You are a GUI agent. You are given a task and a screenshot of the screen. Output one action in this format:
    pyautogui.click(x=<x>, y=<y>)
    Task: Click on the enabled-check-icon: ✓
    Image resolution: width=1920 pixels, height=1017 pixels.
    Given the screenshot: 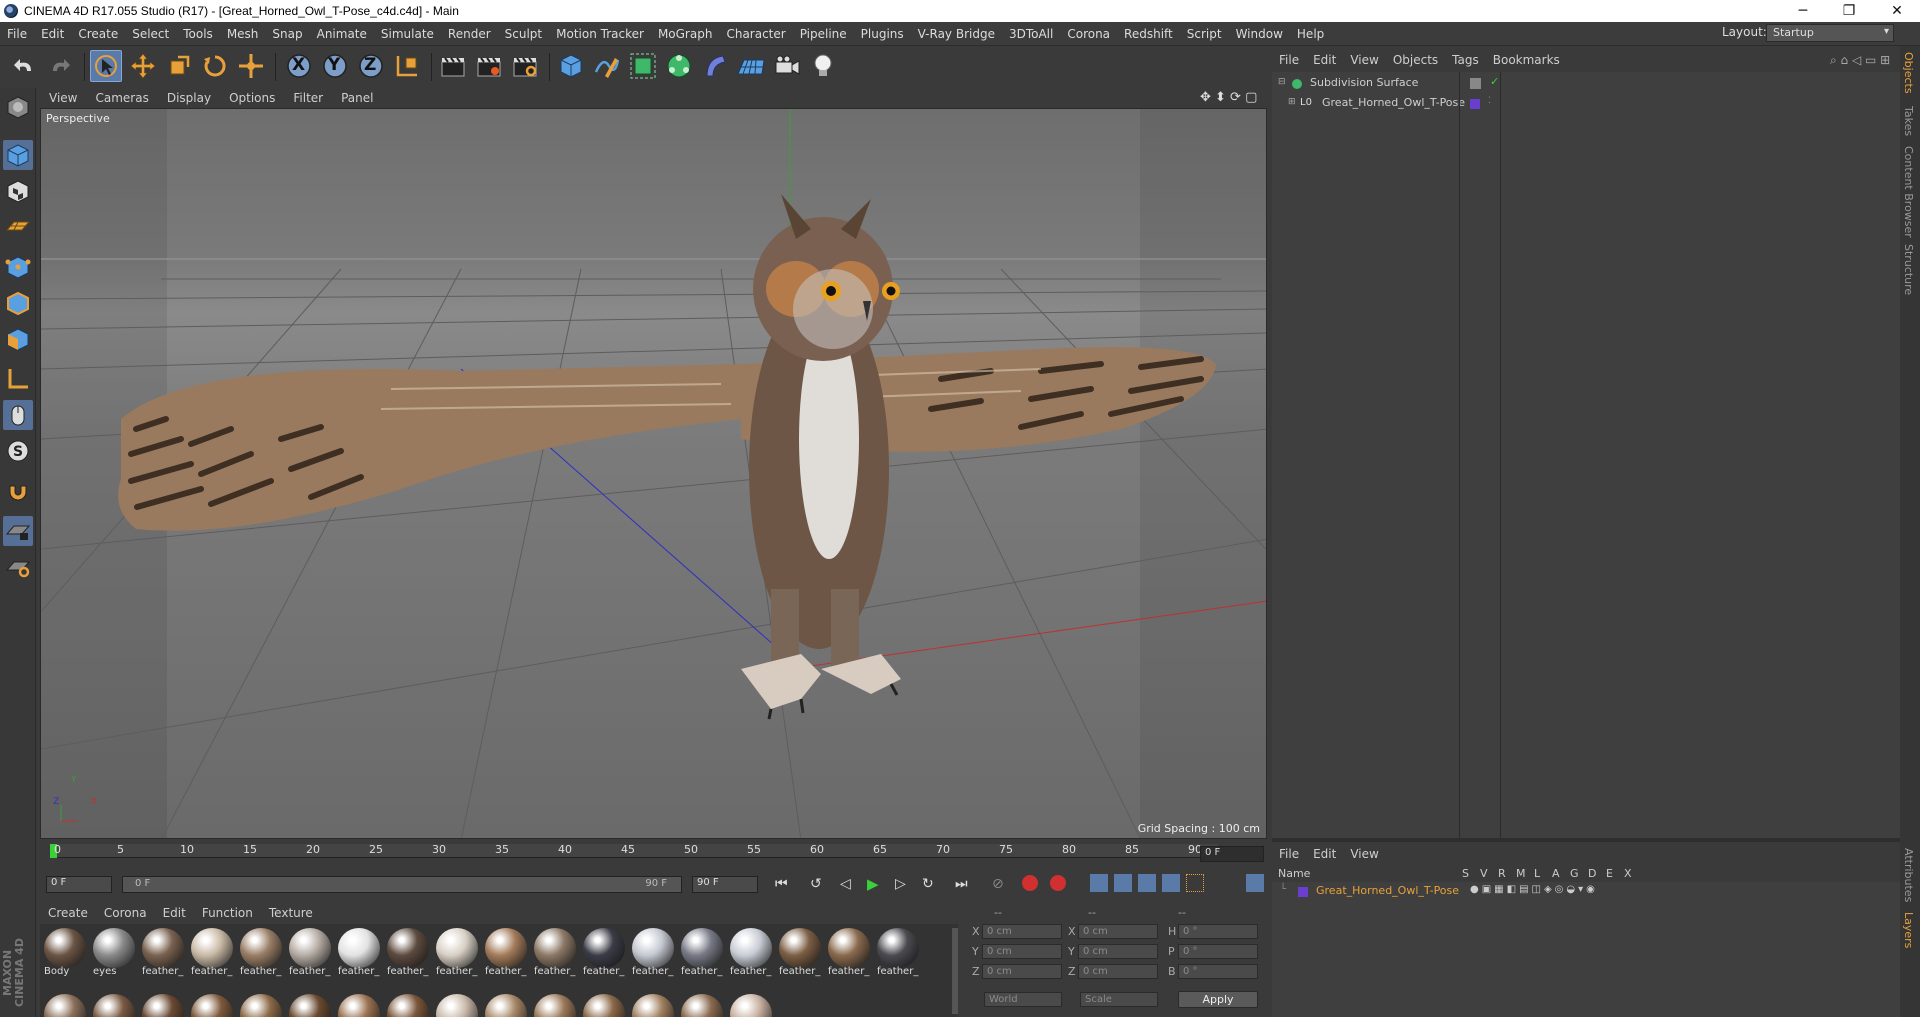 What is the action you would take?
    pyautogui.click(x=1494, y=81)
    